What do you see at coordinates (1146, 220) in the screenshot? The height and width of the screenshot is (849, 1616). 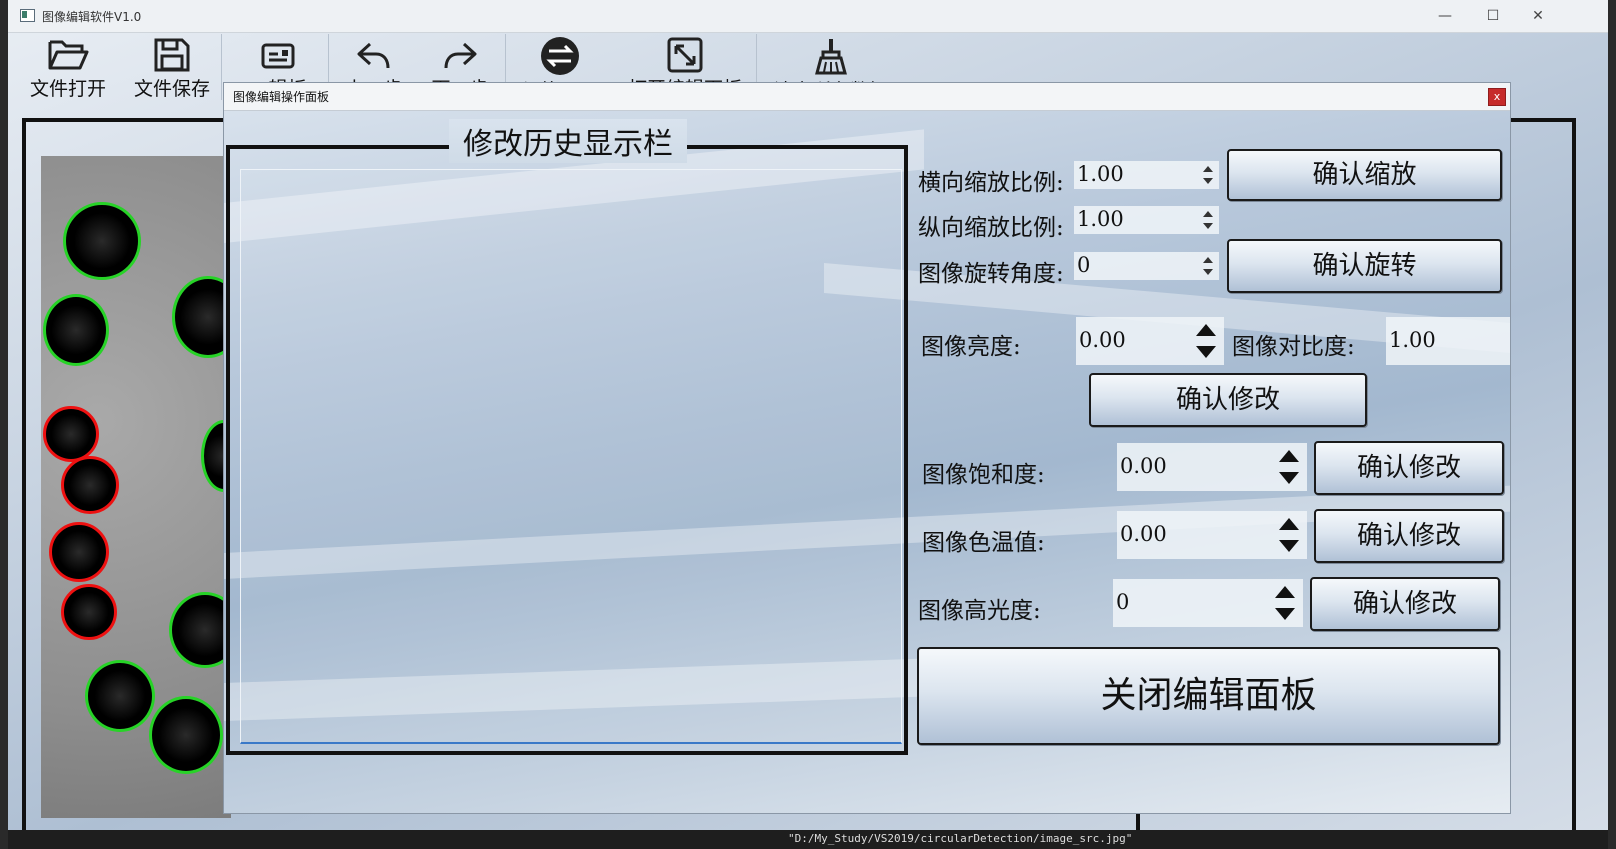 I see `v-scale-spinbox: 1.00` at bounding box center [1146, 220].